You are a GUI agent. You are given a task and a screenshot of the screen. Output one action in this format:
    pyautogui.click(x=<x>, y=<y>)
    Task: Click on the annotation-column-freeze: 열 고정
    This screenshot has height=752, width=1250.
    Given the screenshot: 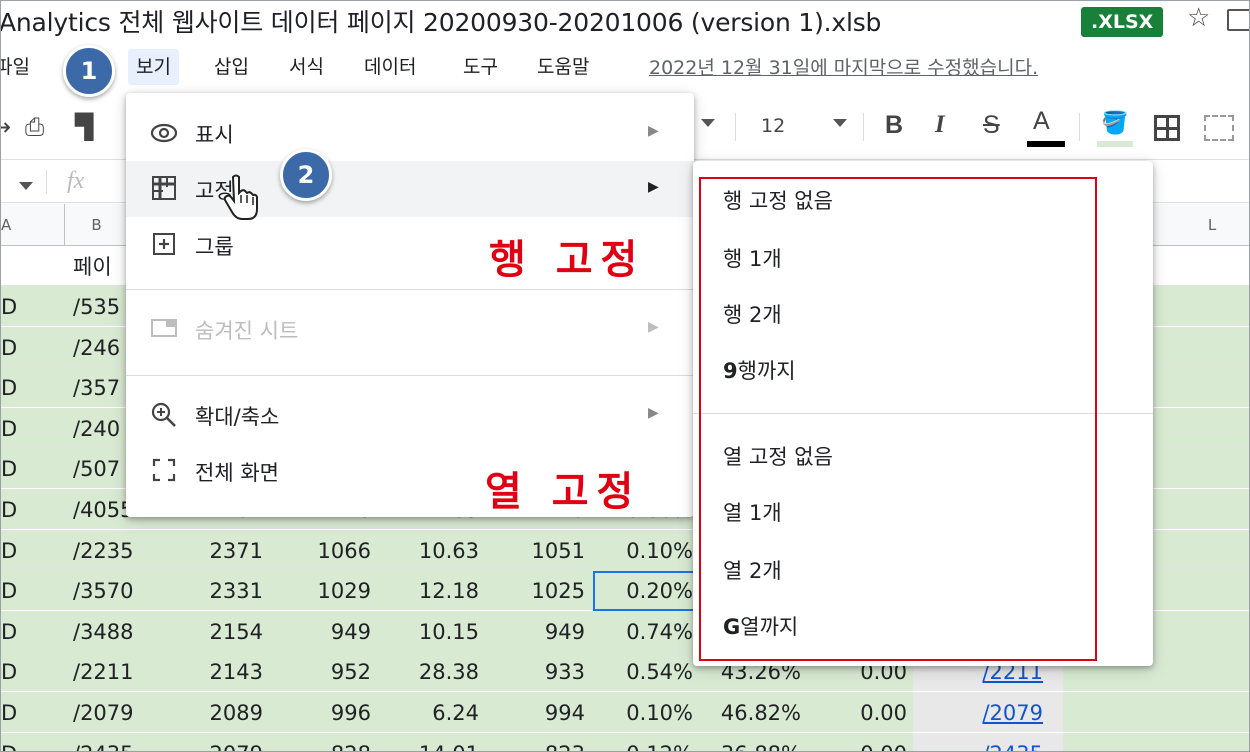 What is the action you would take?
    pyautogui.click(x=563, y=492)
    